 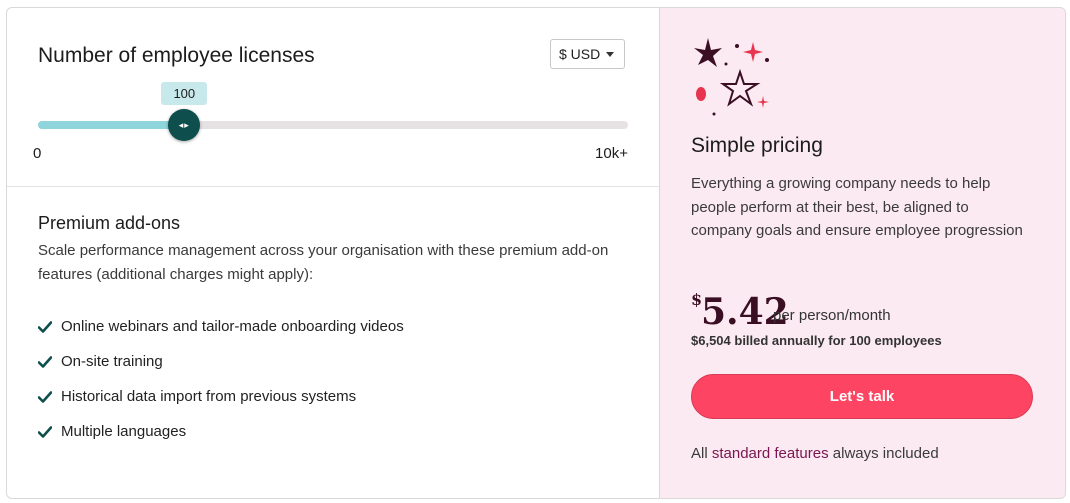 What do you see at coordinates (731, 77) in the screenshot?
I see `stars-illustration-icon` at bounding box center [731, 77].